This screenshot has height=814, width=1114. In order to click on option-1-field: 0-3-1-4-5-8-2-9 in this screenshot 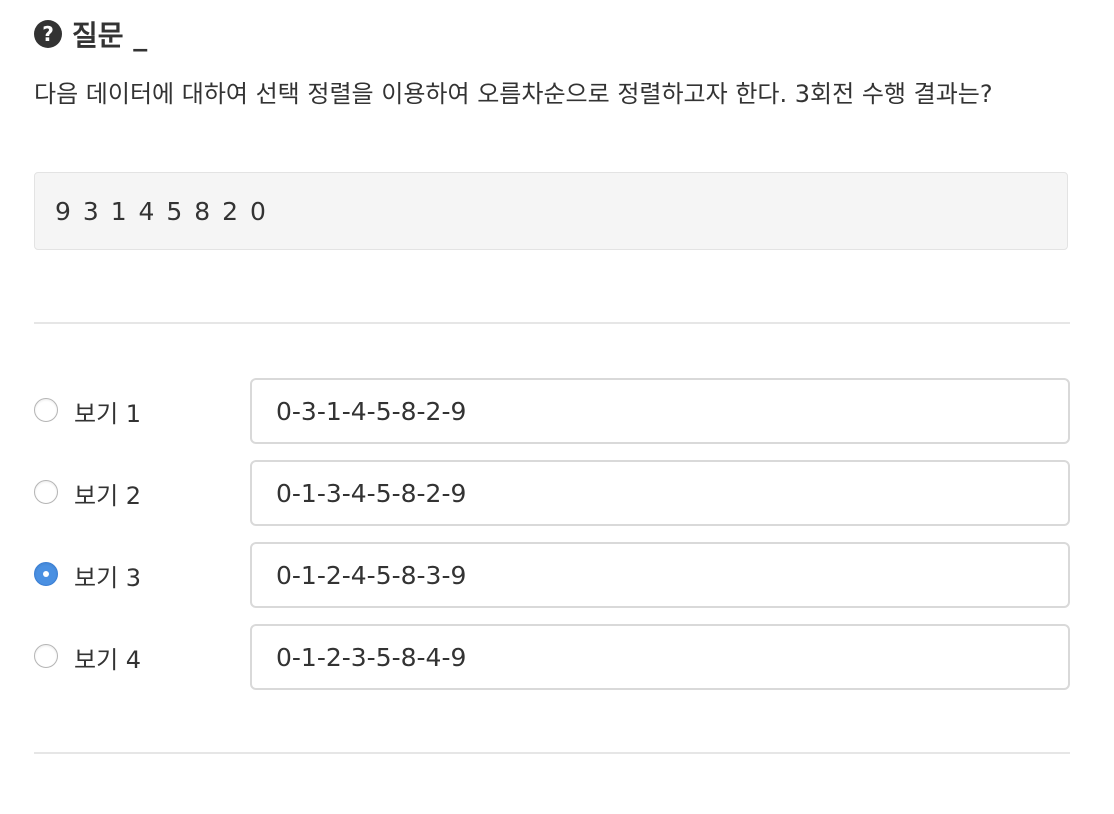, I will do `click(660, 411)`.